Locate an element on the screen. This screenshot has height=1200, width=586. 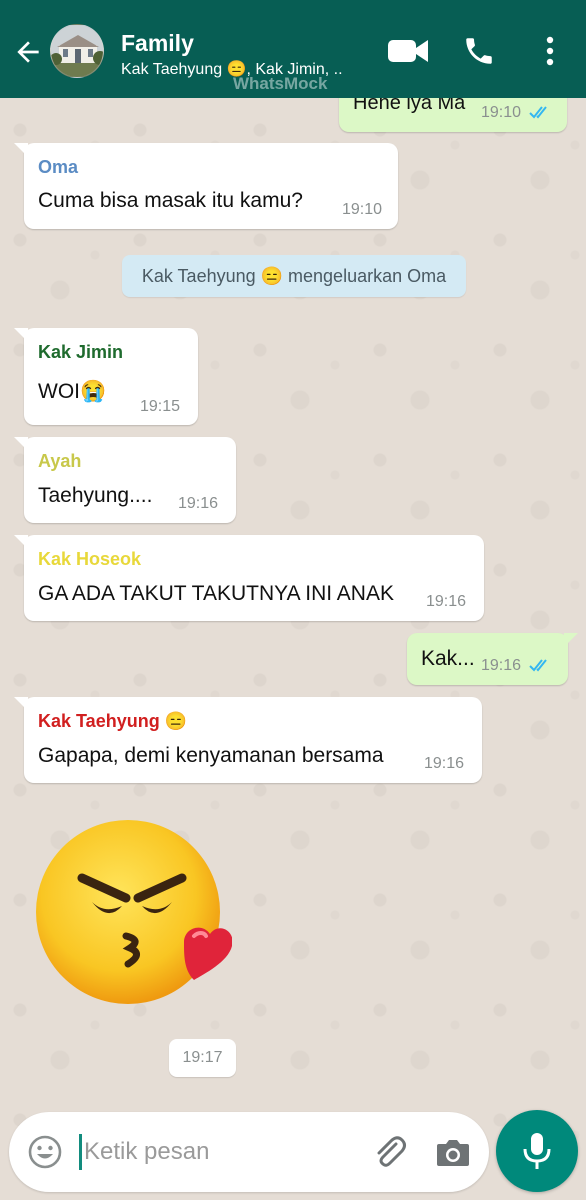
kissing-angry-face-sticker-icon is located at coordinates (133, 913).